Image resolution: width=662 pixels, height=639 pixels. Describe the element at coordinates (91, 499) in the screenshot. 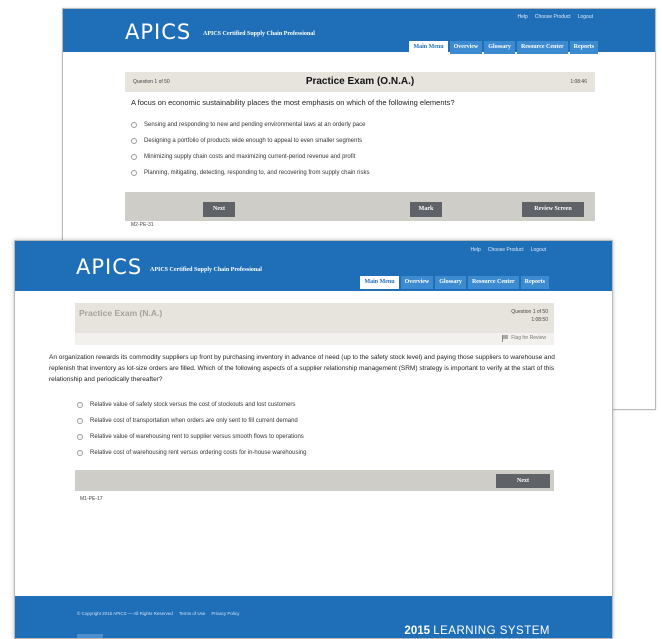

I see `question-code: M1-PE-17` at that location.